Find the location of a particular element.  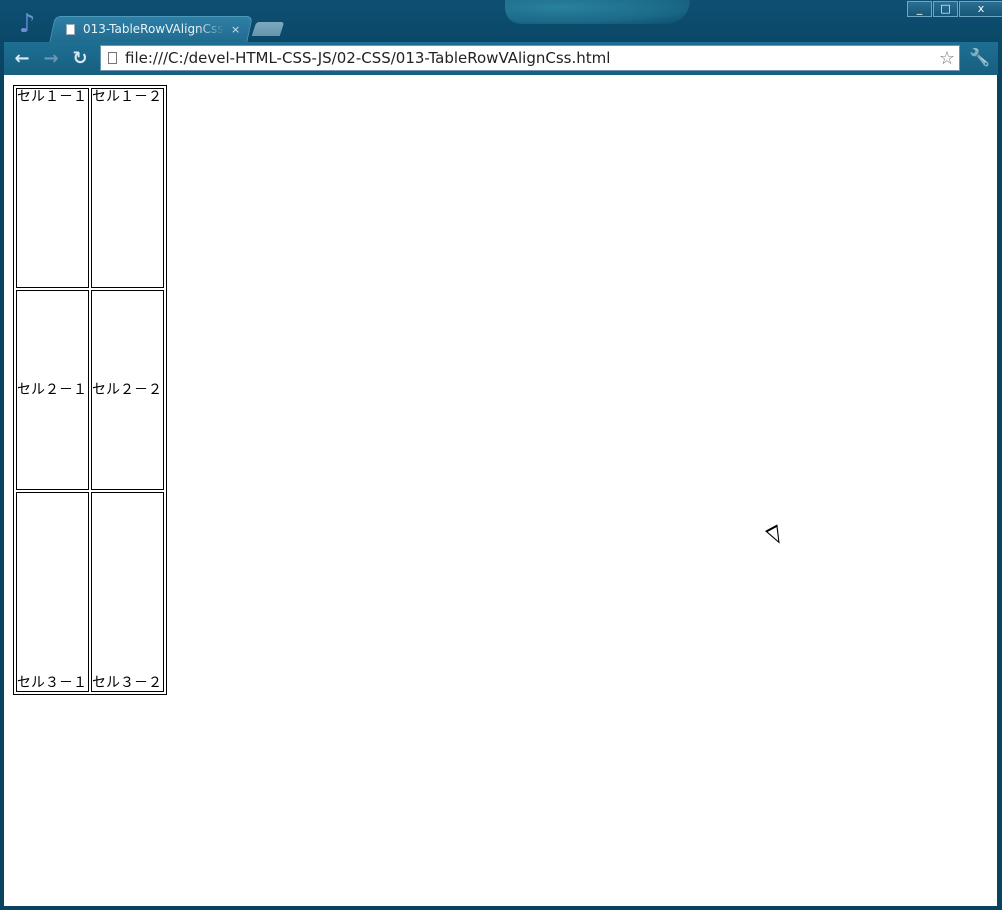

tab-title: 013-TableRowVAlignCss.html is located at coordinates (154, 29).